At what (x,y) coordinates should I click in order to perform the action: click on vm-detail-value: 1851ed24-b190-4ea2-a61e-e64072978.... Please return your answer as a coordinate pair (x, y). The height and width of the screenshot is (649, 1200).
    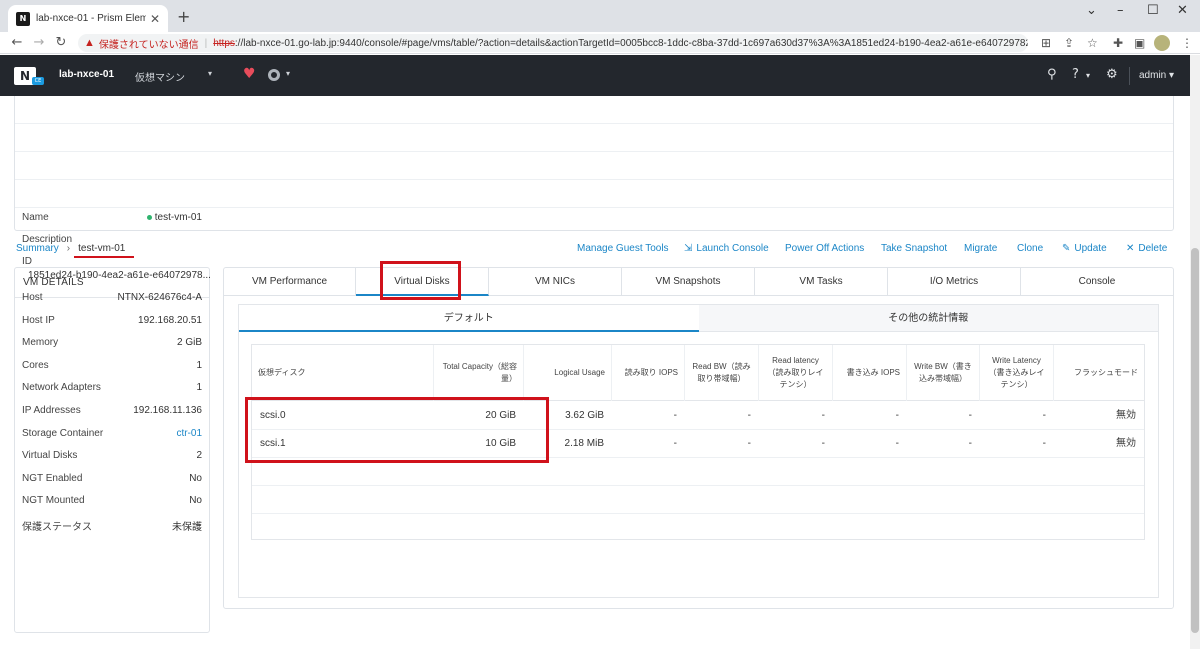
    Looking at the image, I should click on (119, 275).